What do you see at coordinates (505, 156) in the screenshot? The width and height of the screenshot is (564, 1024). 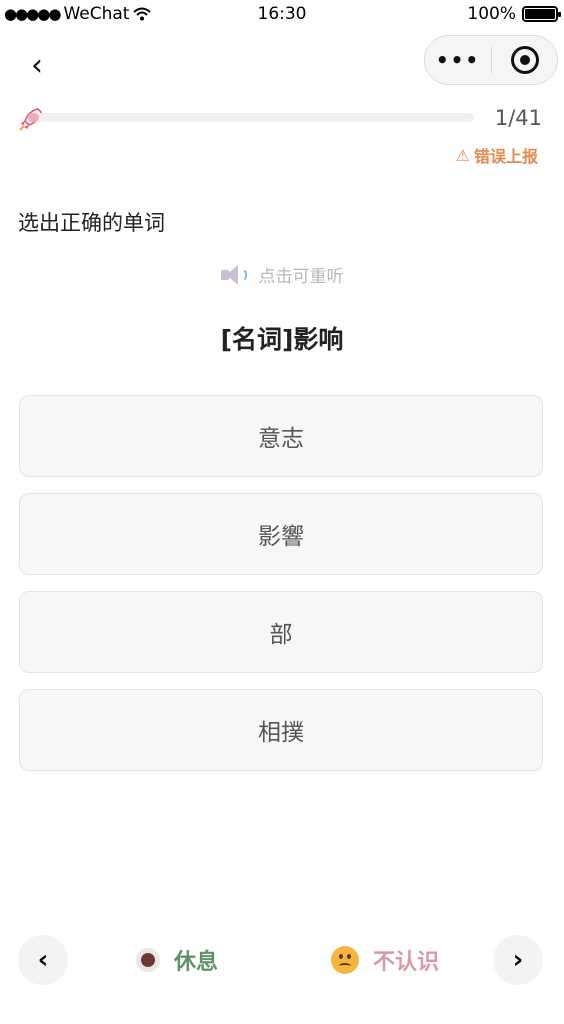 I see `error-report-label: 错误上报` at bounding box center [505, 156].